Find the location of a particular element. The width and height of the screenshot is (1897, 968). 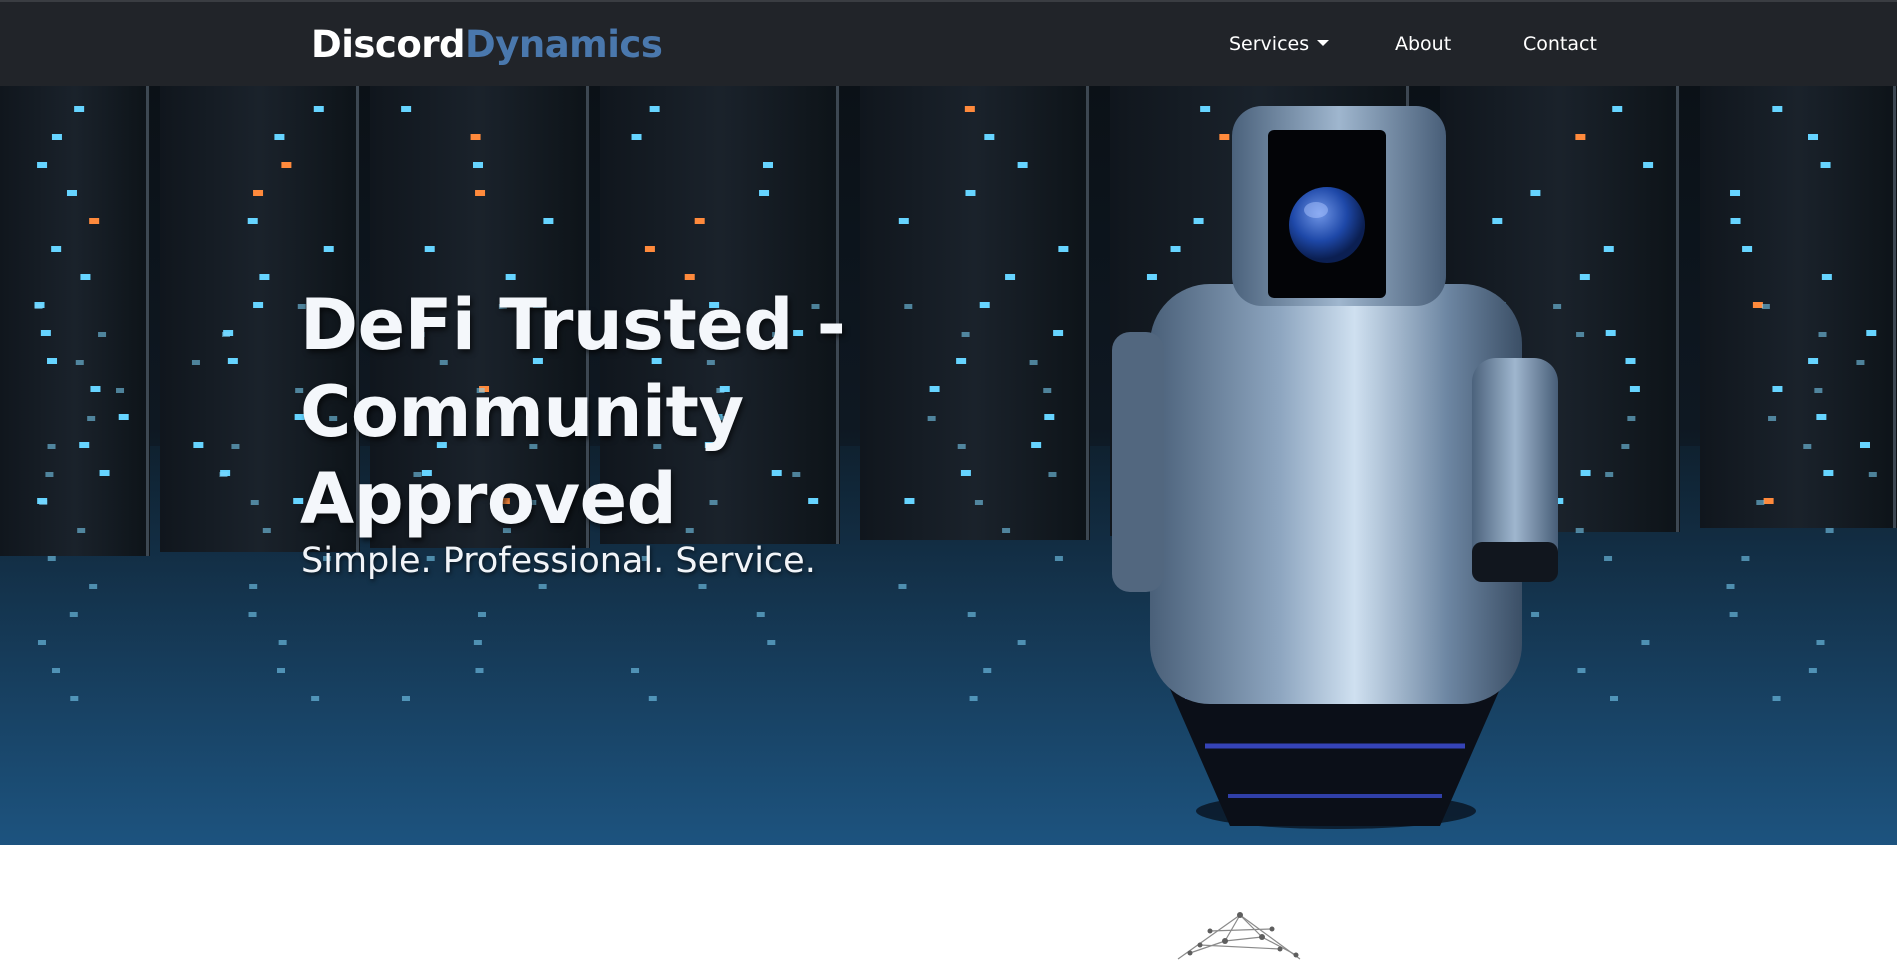

caret-down-icon is located at coordinates (1323, 43).